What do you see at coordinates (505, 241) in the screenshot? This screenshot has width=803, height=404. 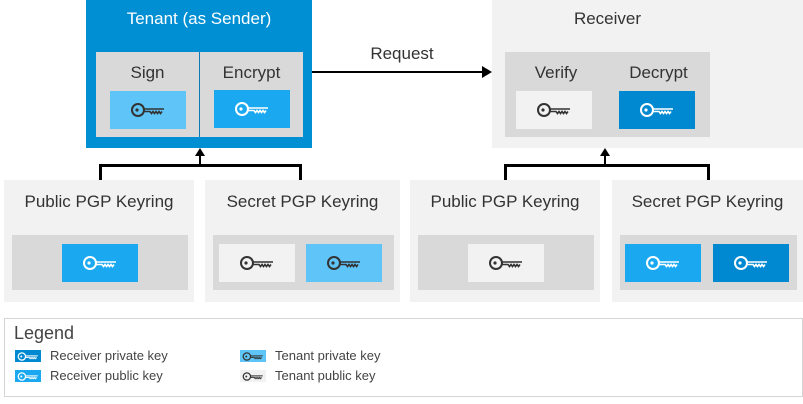 I see `receiver-public-keyring: Public PGP Keyring` at bounding box center [505, 241].